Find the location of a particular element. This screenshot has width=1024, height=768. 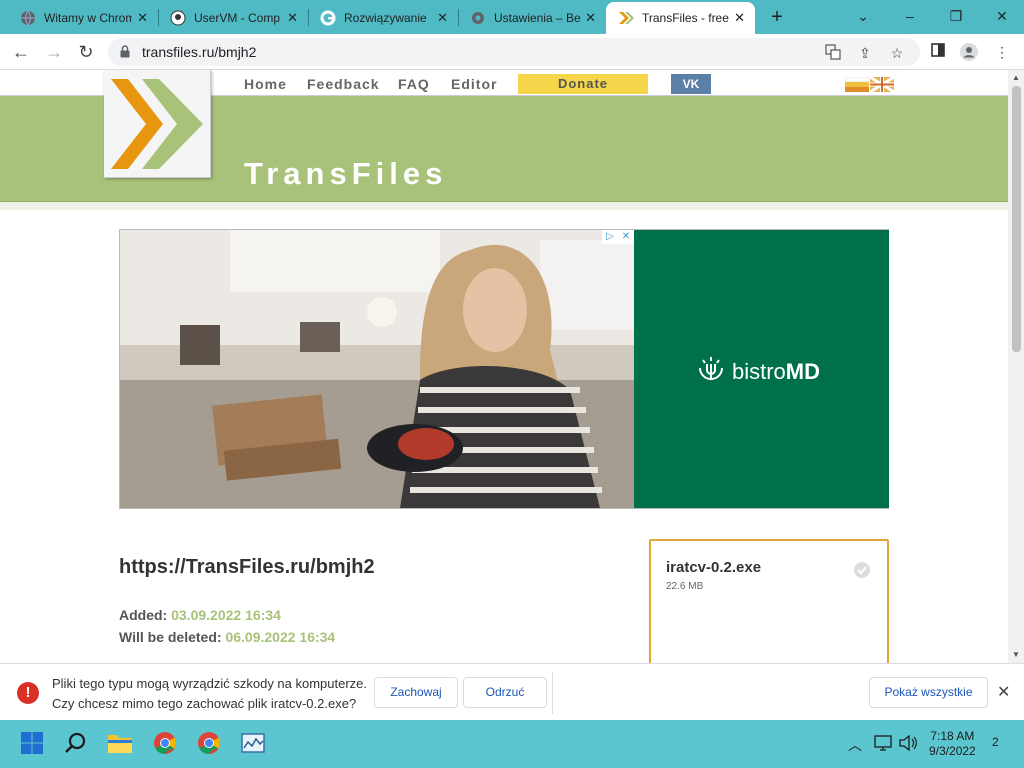

lock-icon is located at coordinates (125, 54).